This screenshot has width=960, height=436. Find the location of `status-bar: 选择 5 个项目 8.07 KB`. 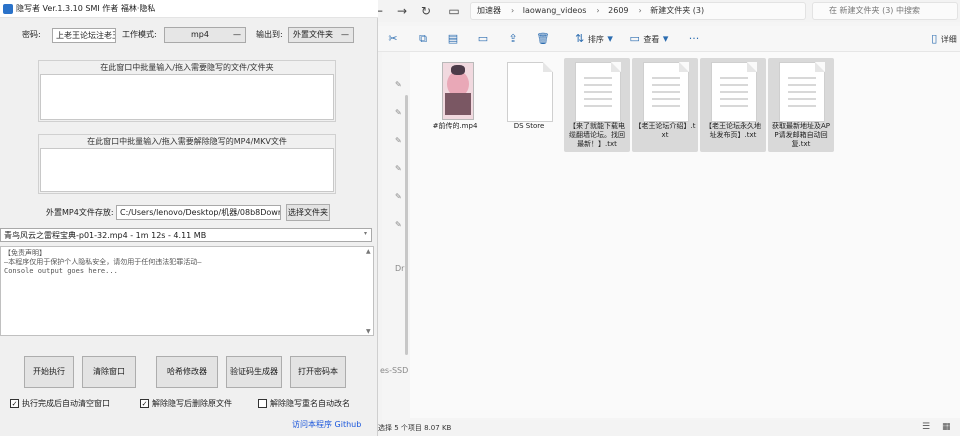

status-bar: 选择 5 个项目 8.07 KB is located at coordinates (669, 428).